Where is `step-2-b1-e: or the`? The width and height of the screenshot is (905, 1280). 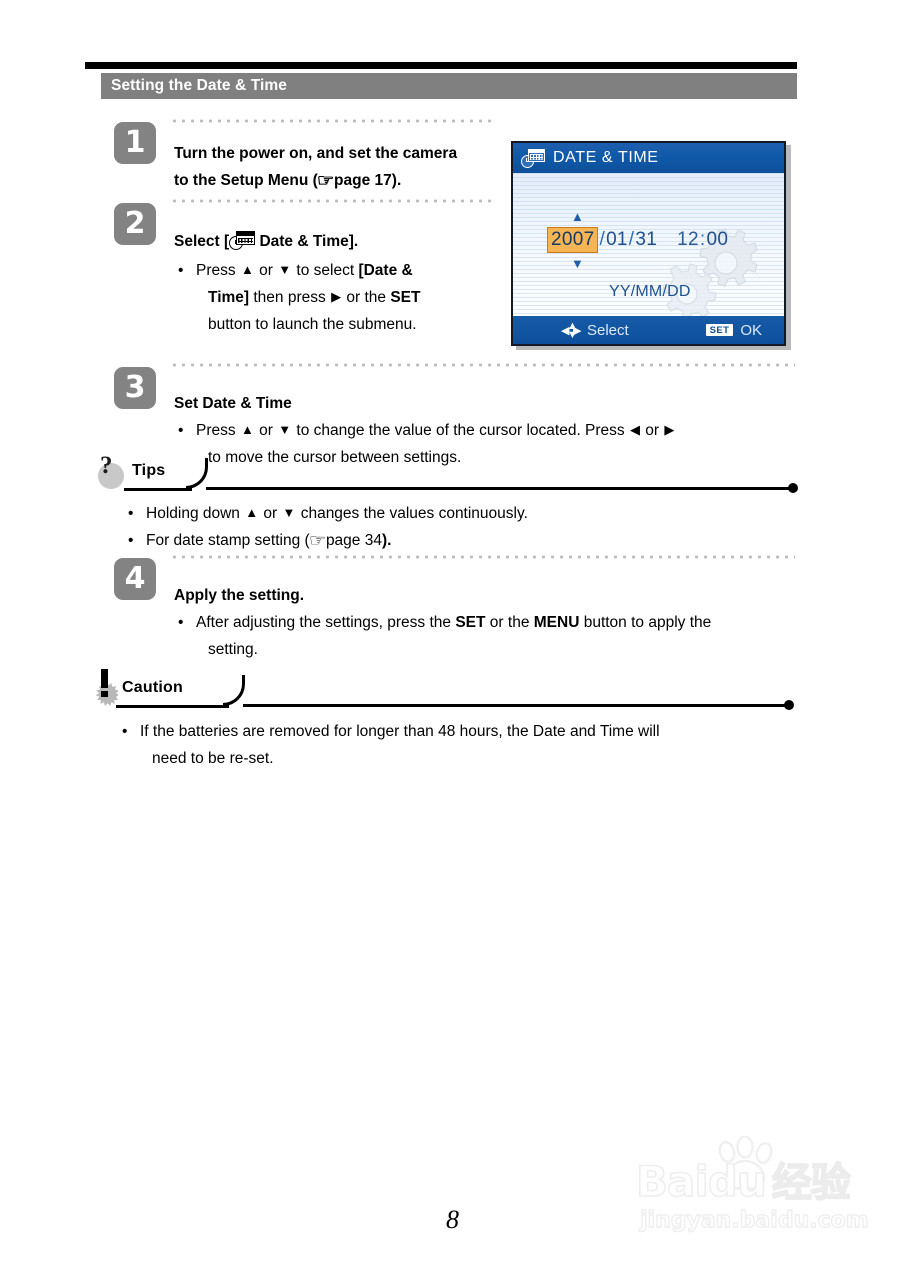 step-2-b1-e: or the is located at coordinates (366, 298).